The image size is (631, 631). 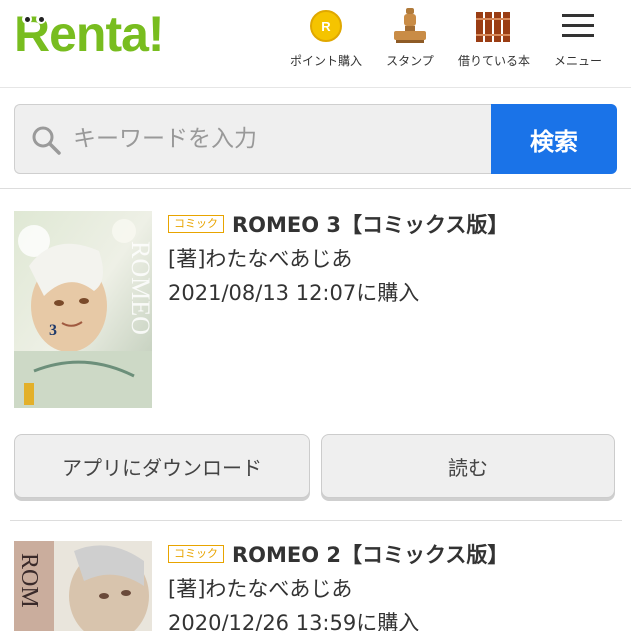 What do you see at coordinates (451, 37) in the screenshot?
I see `header-nav: R ポイント購入 スタンプ 借りている本 メニュー` at bounding box center [451, 37].